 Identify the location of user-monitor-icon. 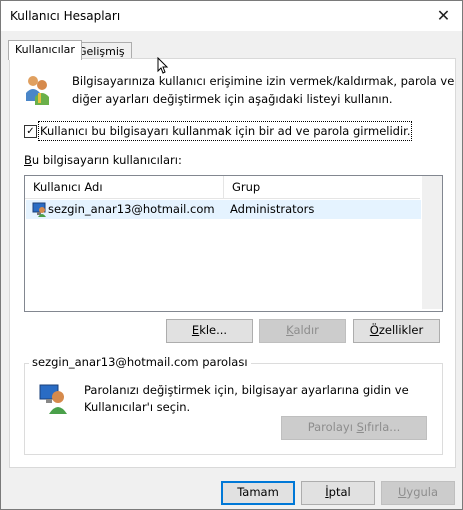
(39, 209).